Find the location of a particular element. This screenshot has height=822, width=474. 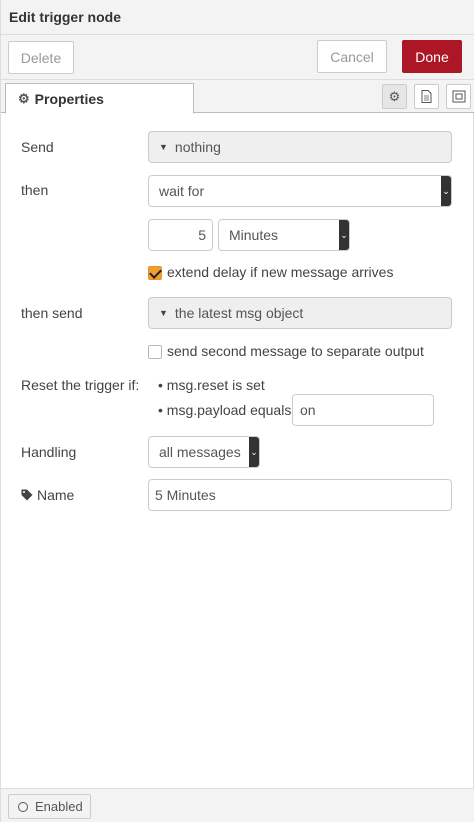

then-value: wait for is located at coordinates (182, 191).